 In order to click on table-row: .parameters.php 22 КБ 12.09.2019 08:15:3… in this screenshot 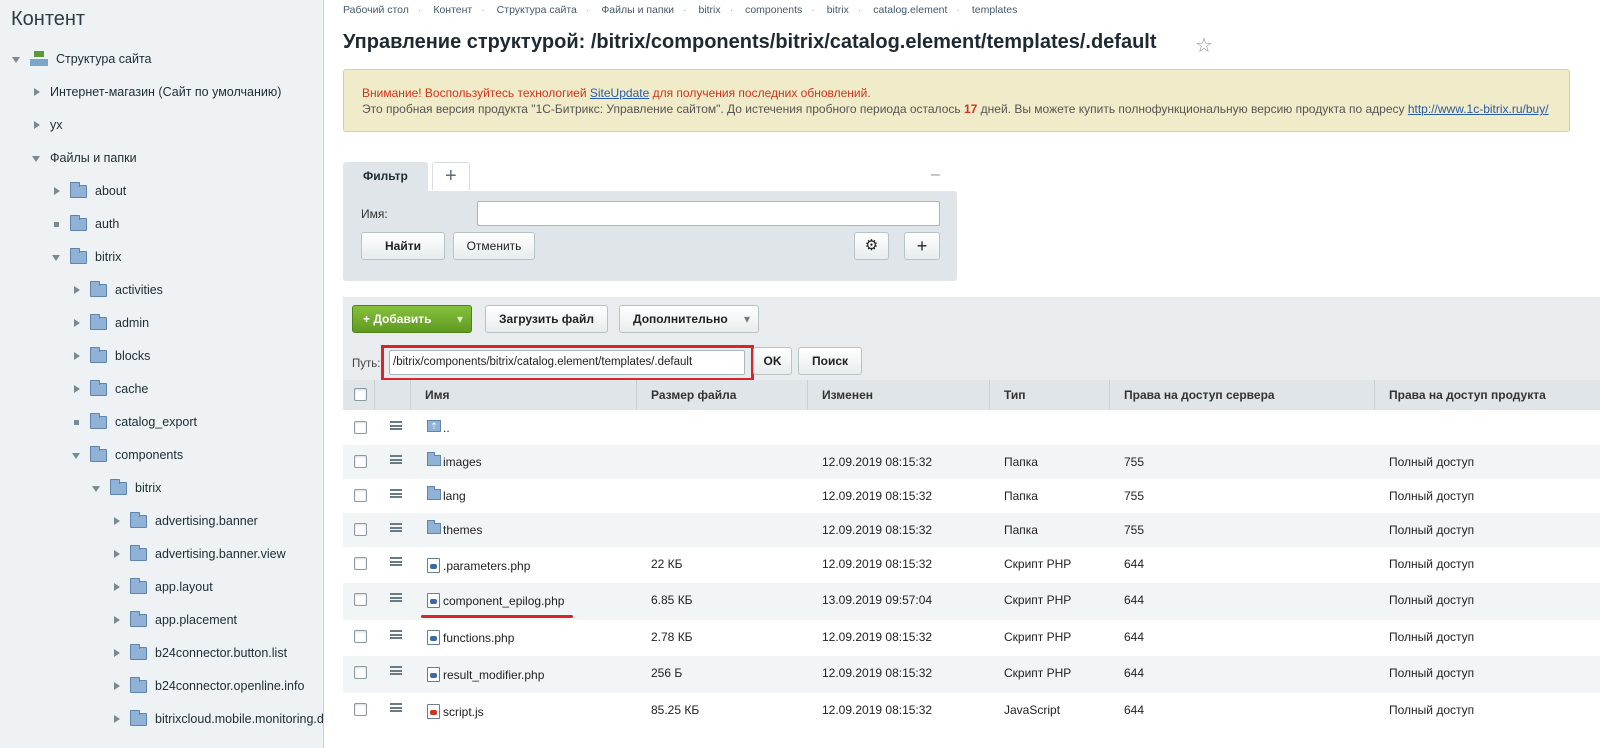, I will do `click(971, 565)`.